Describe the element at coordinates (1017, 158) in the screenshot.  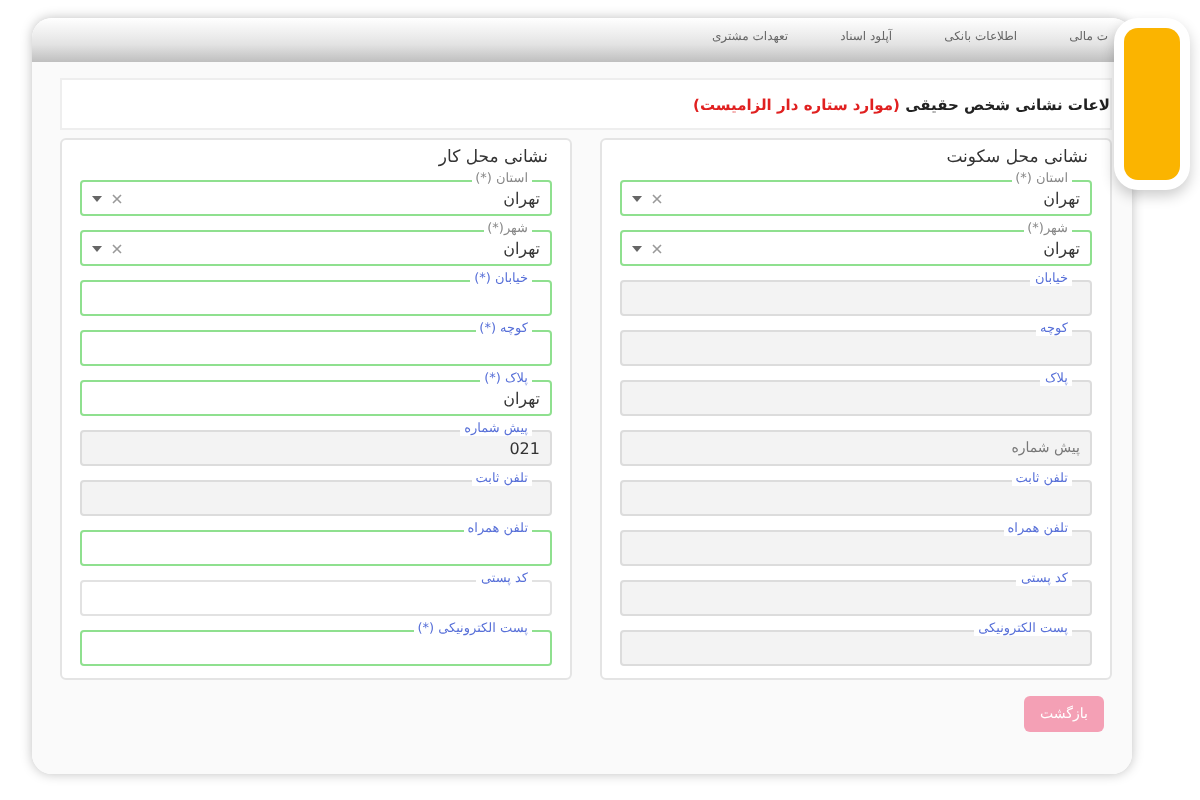
I see `panel-title: نشانی محل سکونت` at that location.